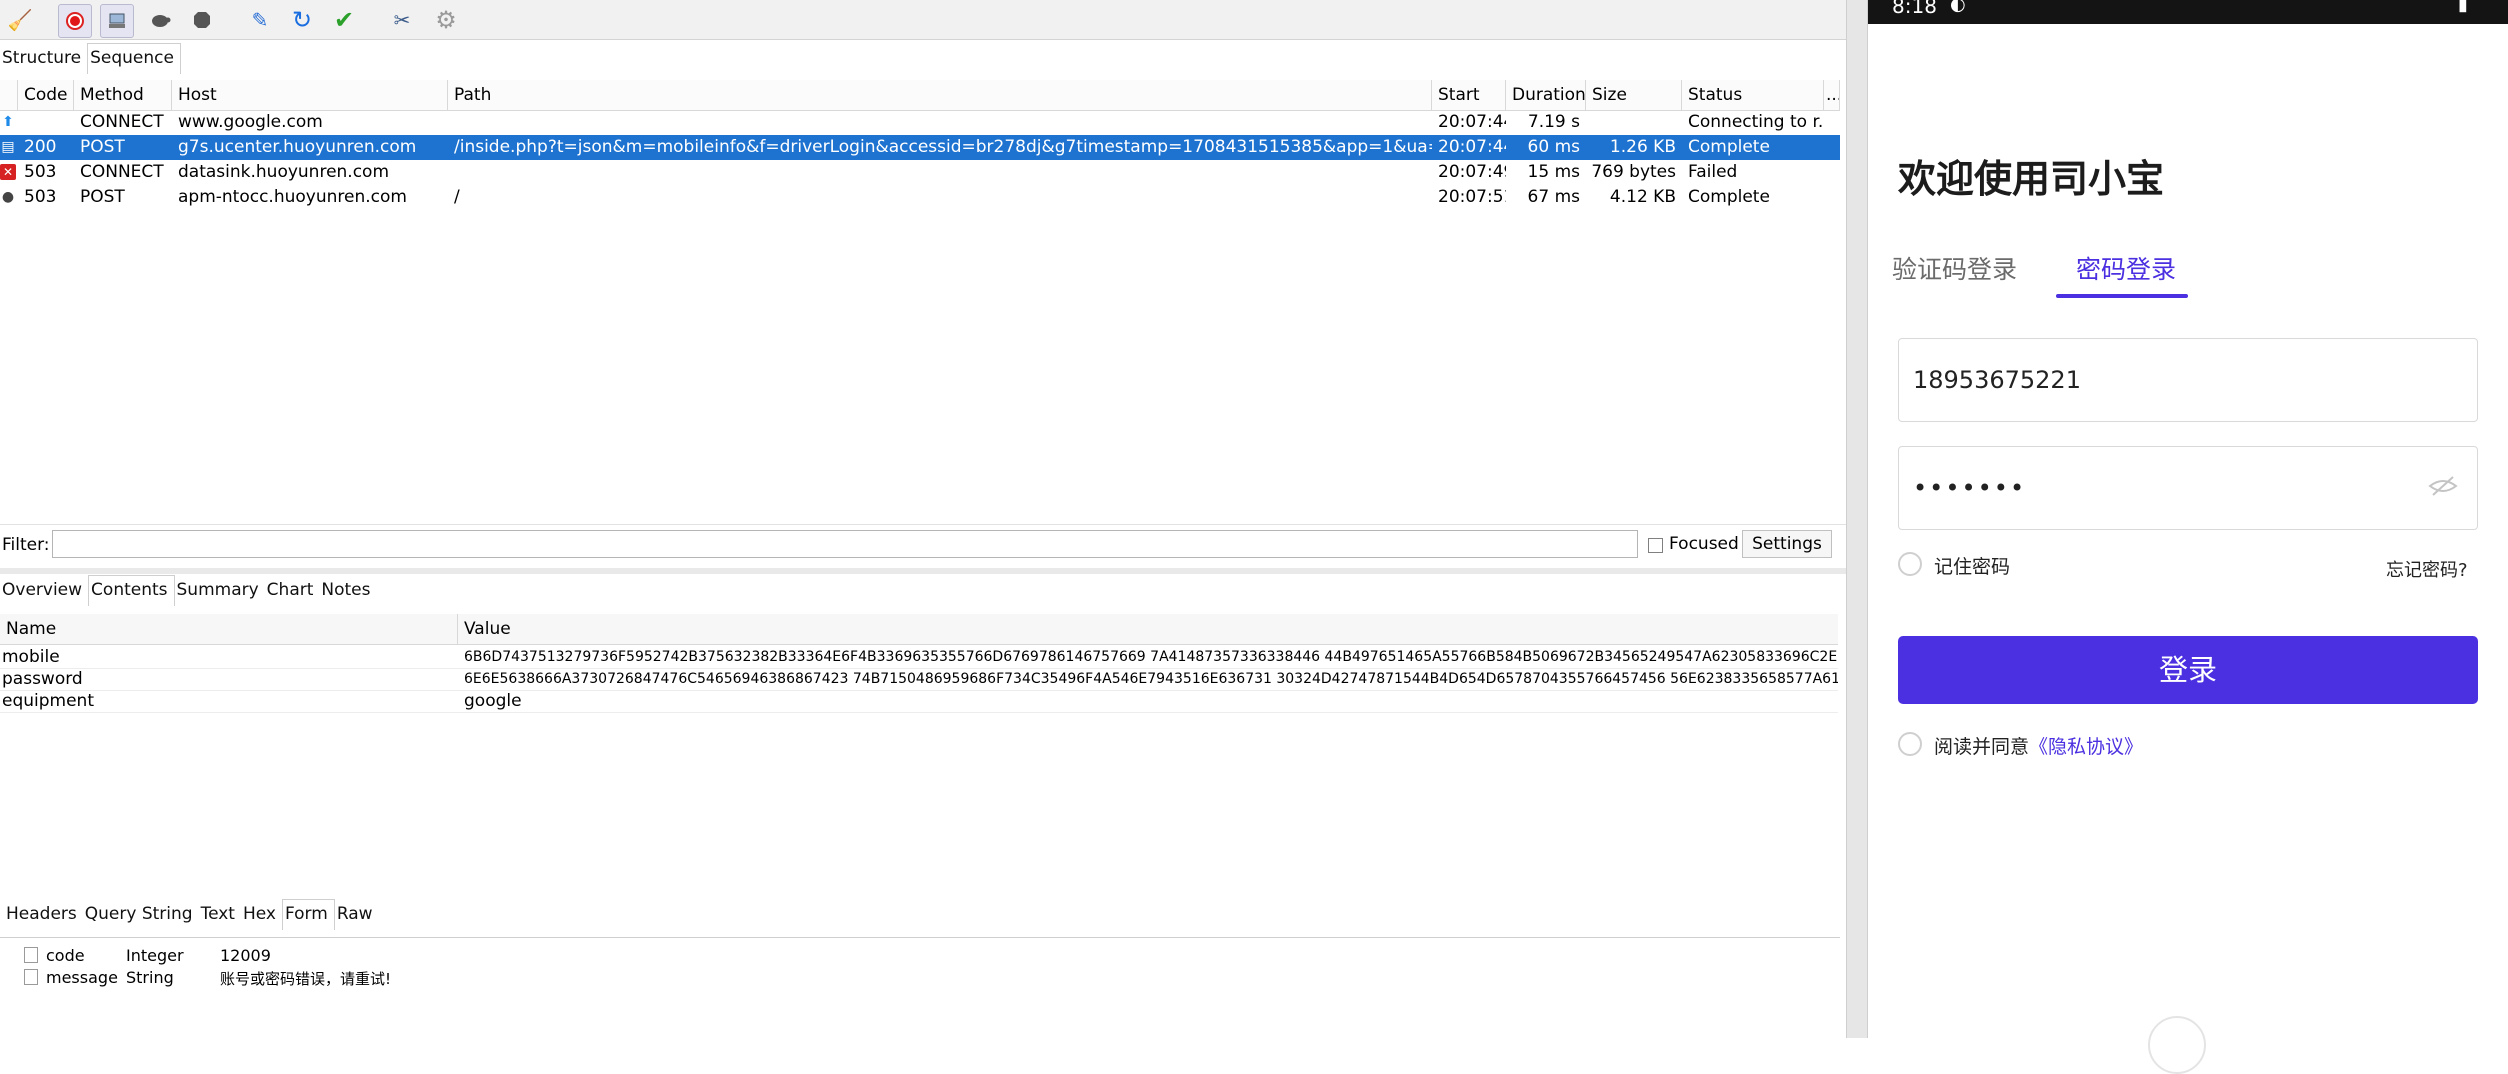 Image resolution: width=2508 pixels, height=1074 pixels. I want to click on cell-size, so click(1634, 122).